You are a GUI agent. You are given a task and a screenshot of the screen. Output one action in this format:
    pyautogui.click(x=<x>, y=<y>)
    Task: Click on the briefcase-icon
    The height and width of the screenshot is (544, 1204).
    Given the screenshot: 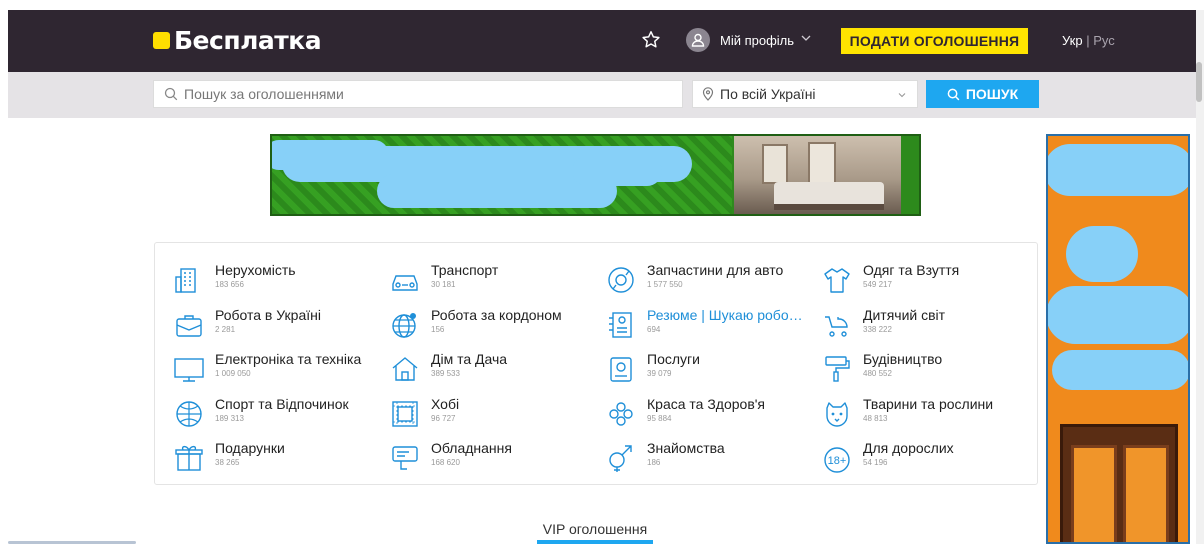 What is the action you would take?
    pyautogui.click(x=189, y=326)
    